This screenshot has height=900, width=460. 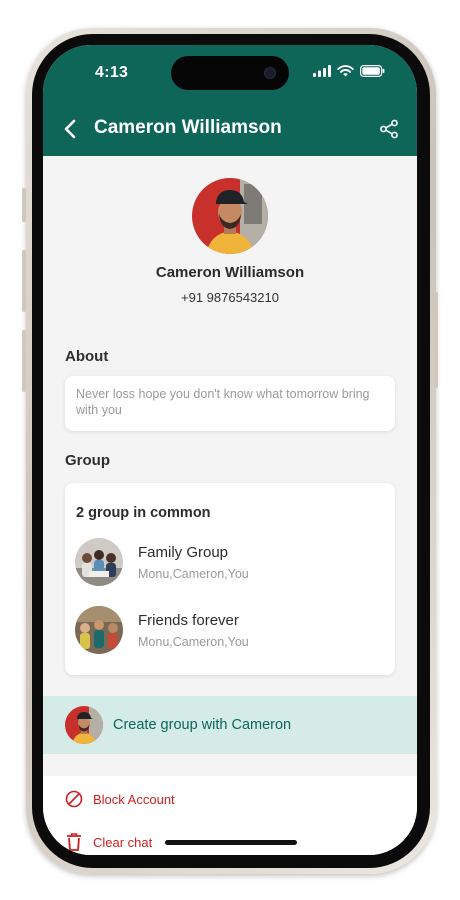 I want to click on contact-photo, so click(x=84, y=725).